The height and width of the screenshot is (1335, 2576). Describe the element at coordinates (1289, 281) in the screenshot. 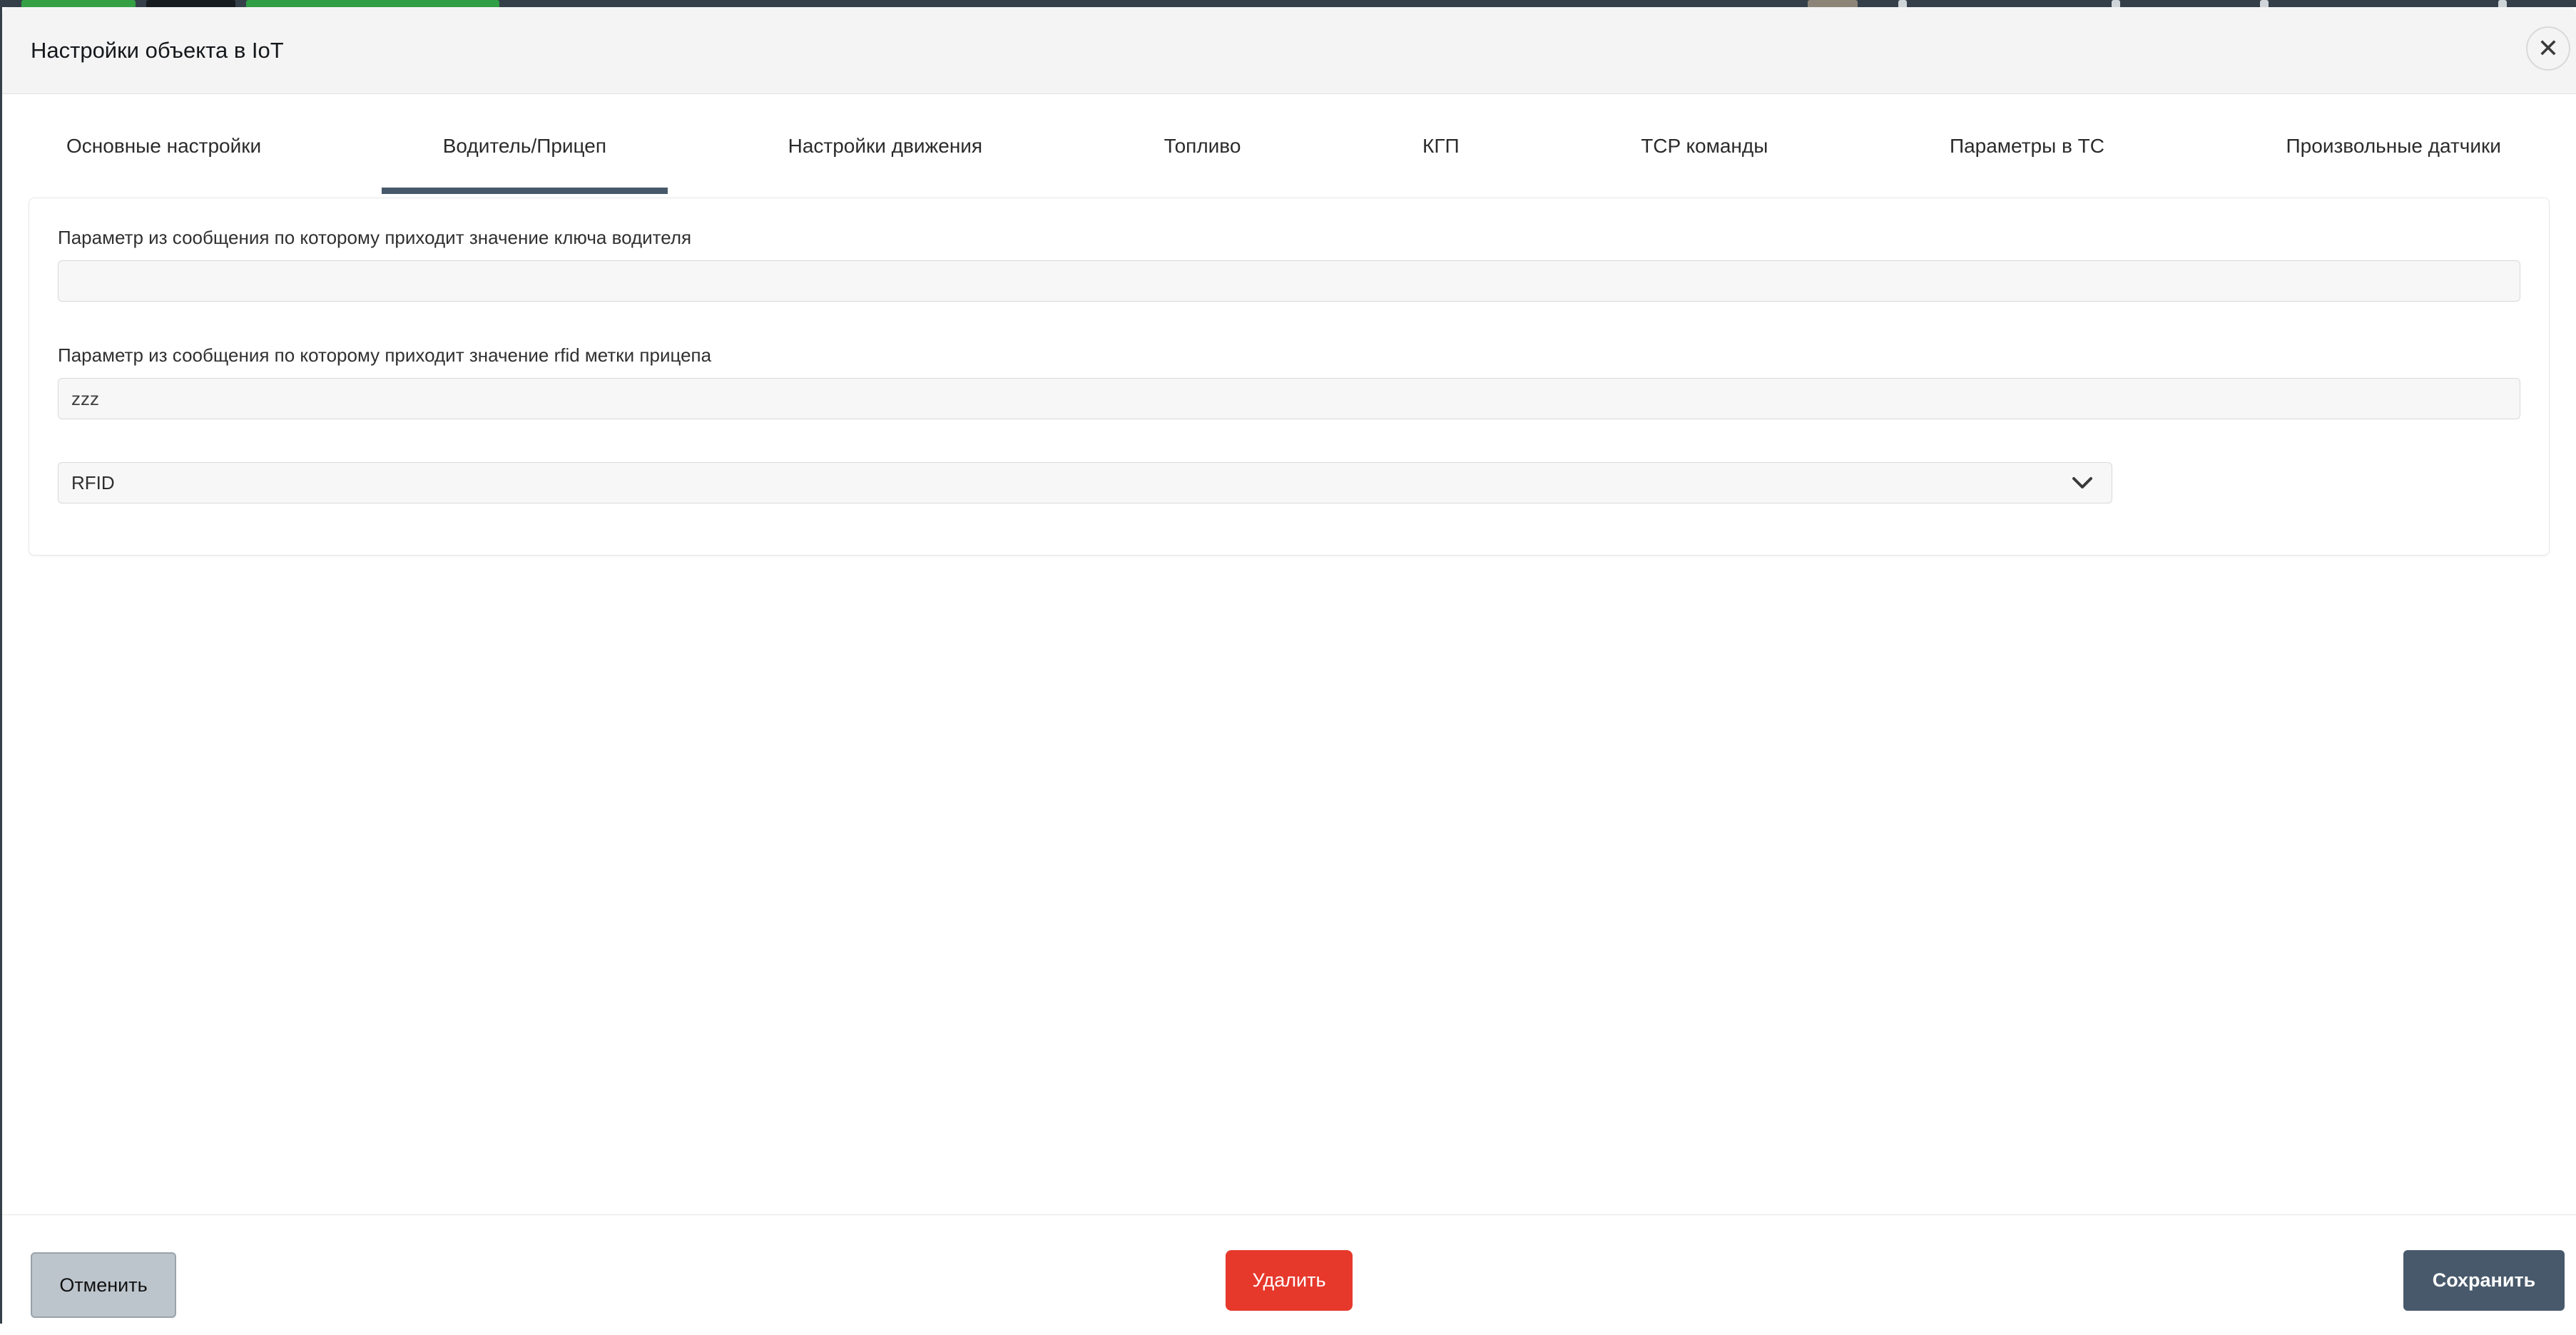

I see `driver-key-param-input` at that location.